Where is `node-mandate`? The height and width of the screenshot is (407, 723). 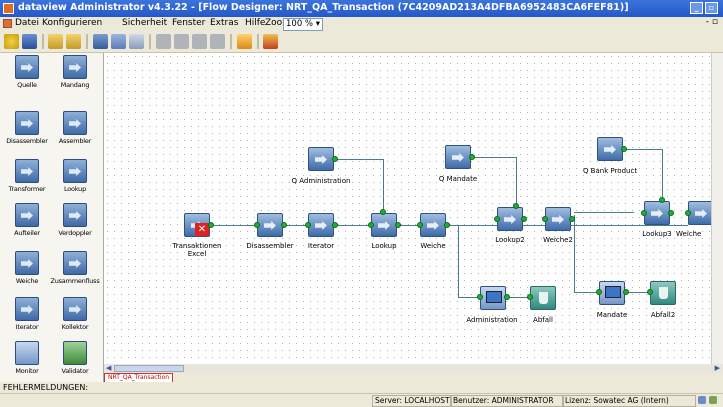 node-mandate is located at coordinates (612, 293).